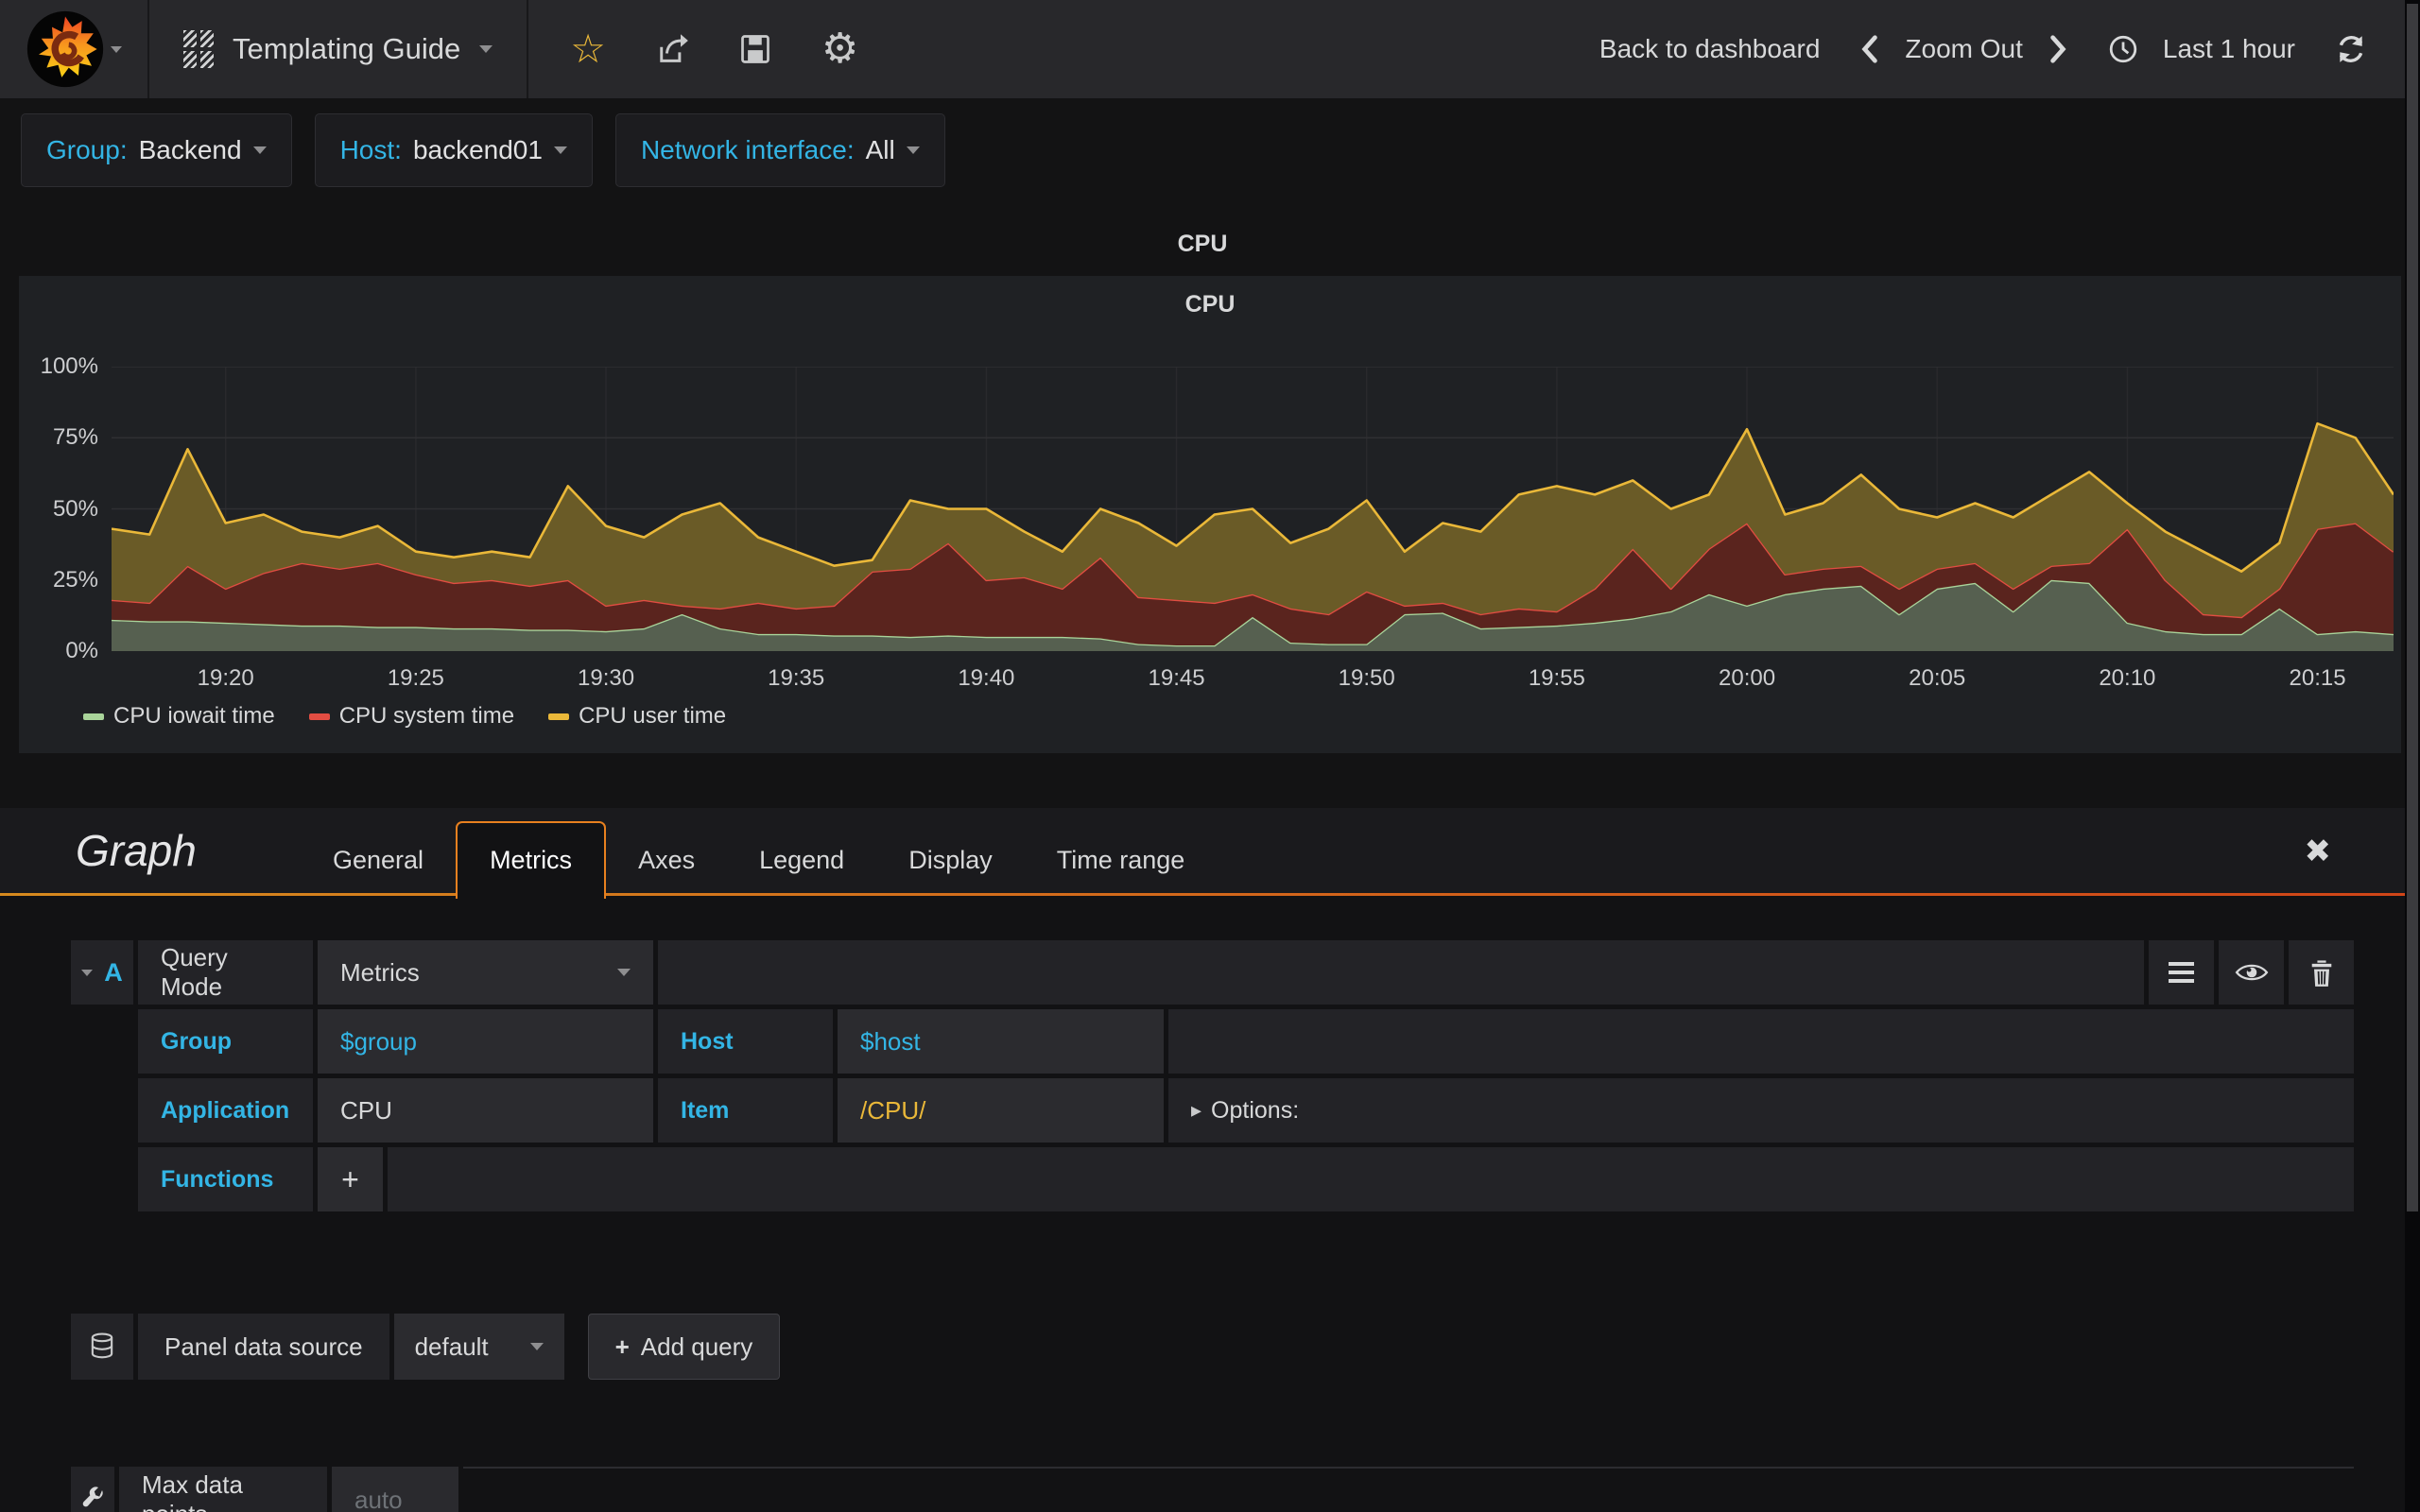 The image size is (2420, 1512). Describe the element at coordinates (339, 49) in the screenshot. I see `dashboard-picker: Templating Guide` at that location.